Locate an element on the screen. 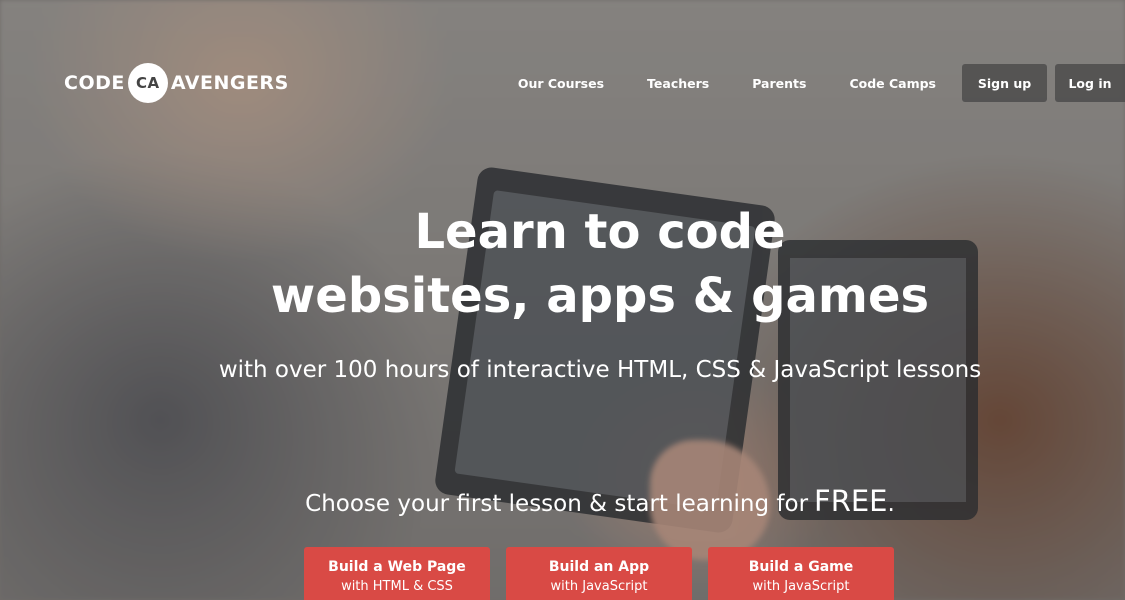 Image resolution: width=1125 pixels, height=600 pixels. headline-line-2: websites, apps & games is located at coordinates (600, 296).